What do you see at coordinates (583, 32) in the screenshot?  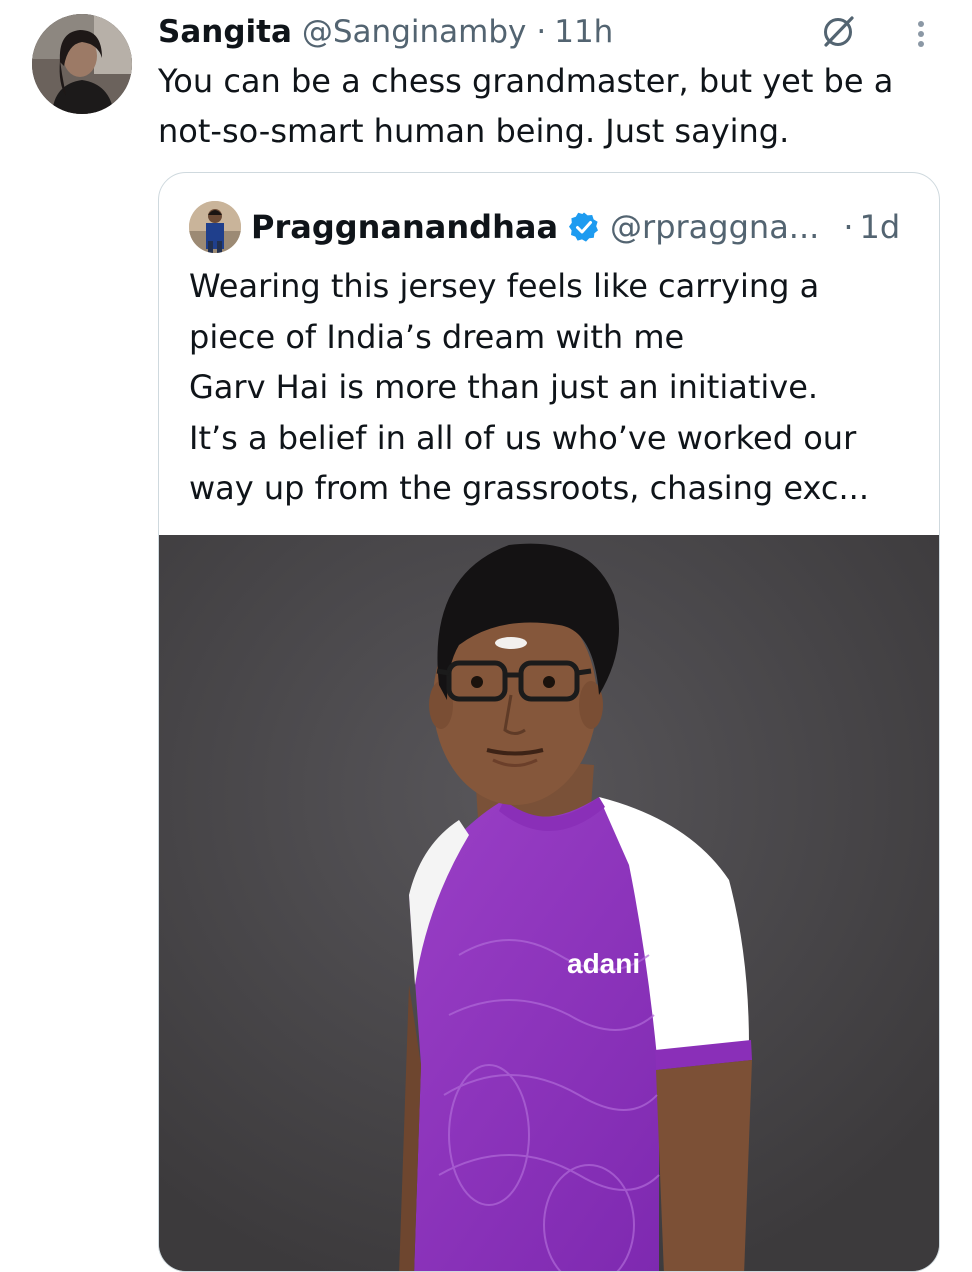 I see `tweet-timestamp: 11h` at bounding box center [583, 32].